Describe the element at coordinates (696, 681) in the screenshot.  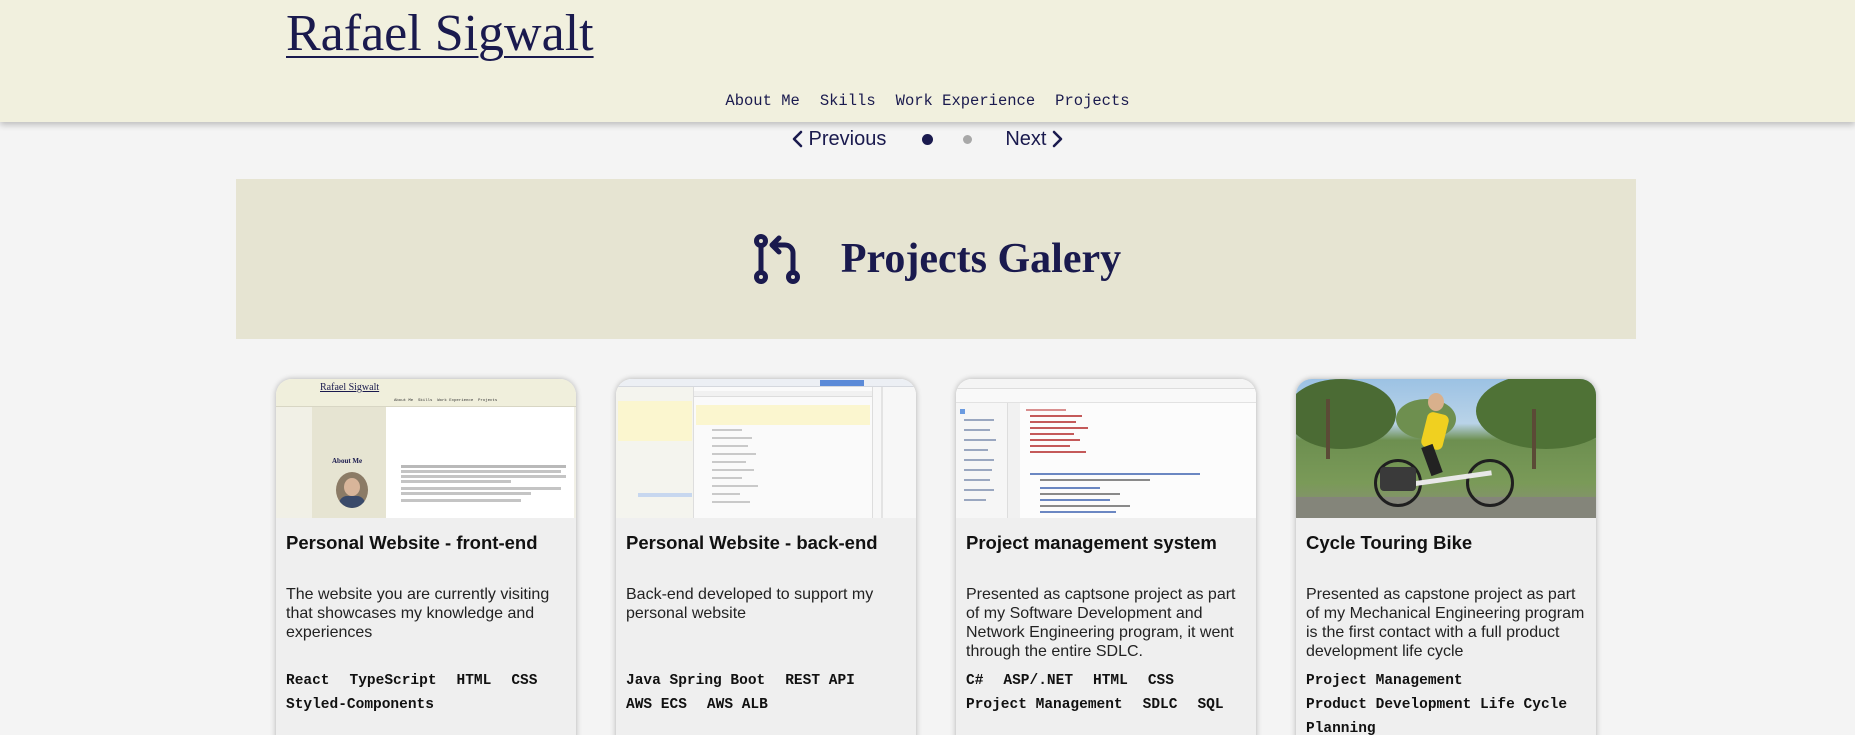
I see `tag: Java Spring Boot` at that location.